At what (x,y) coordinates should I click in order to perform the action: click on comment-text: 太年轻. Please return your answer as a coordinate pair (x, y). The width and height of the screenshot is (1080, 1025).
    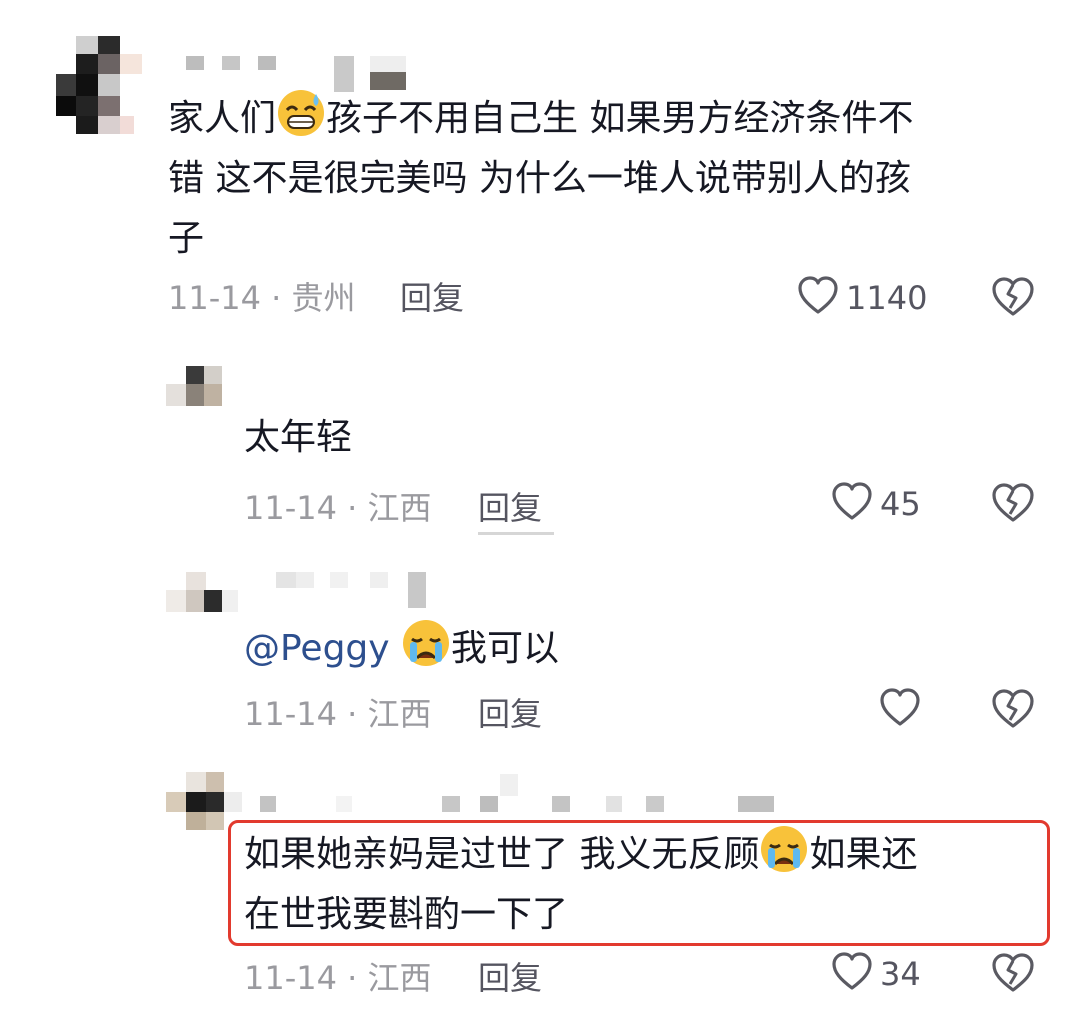
    Looking at the image, I should click on (298, 437).